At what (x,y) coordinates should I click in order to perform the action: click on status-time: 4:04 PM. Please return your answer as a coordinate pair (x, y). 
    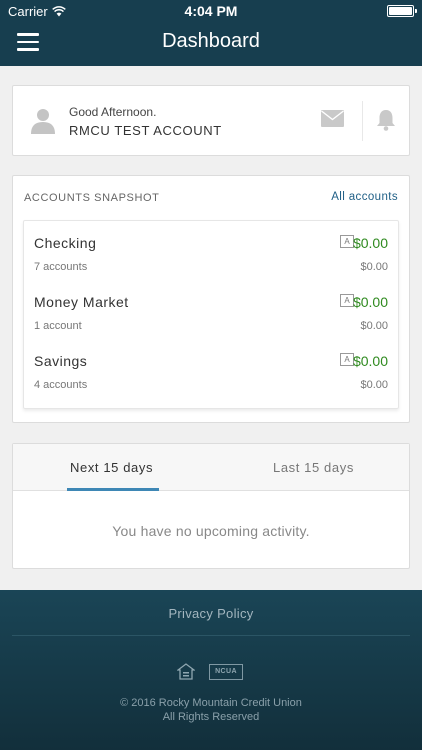
    Looking at the image, I should click on (211, 11).